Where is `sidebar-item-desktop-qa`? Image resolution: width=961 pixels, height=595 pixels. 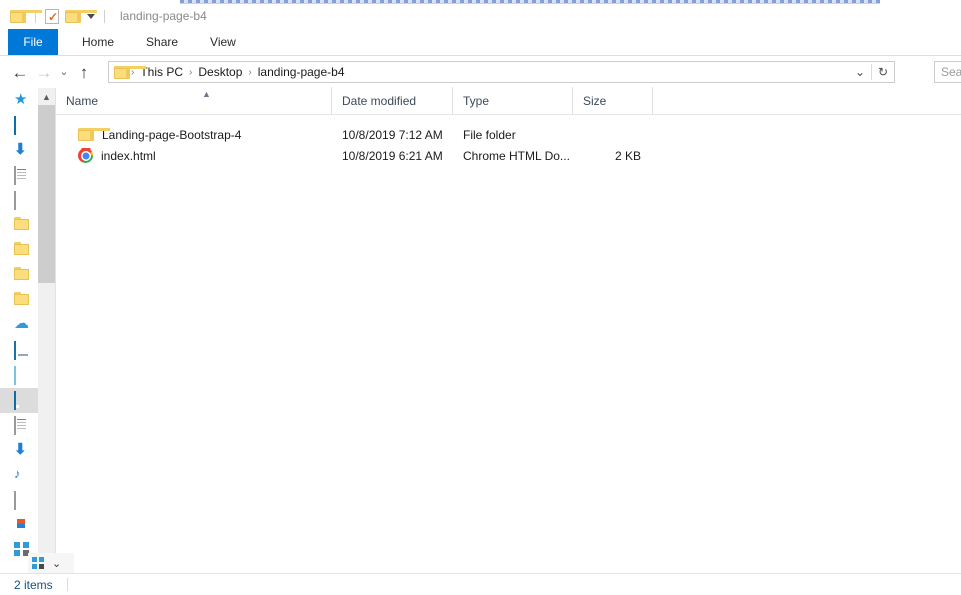 sidebar-item-desktop-qa is located at coordinates (19, 125).